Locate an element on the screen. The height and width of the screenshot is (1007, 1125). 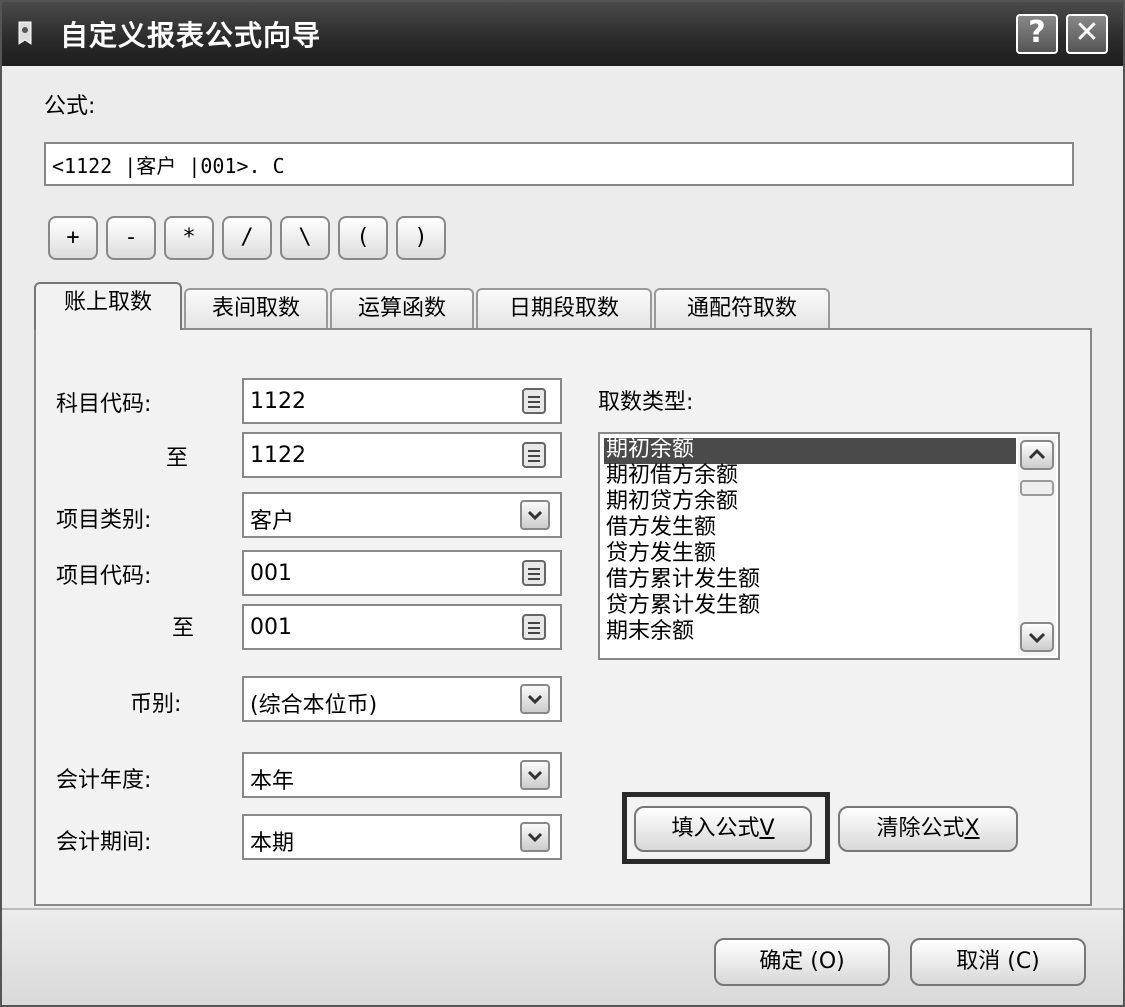
scroll-up-button is located at coordinates (1037, 455).